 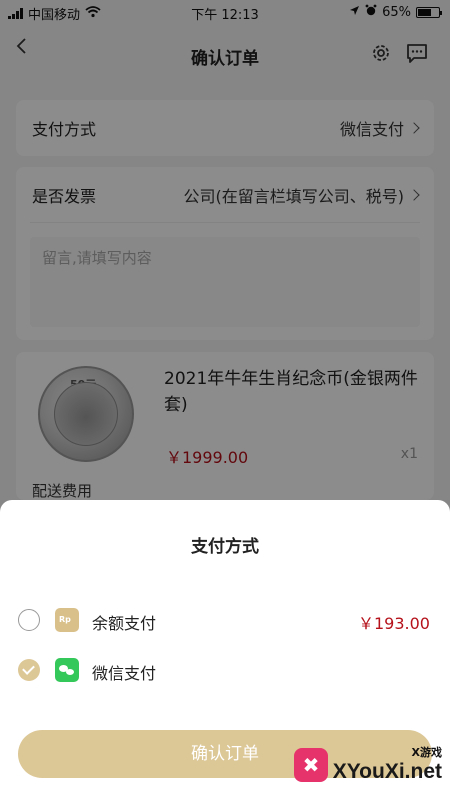 I want to click on pay-option-label: 微信支付, so click(x=124, y=673).